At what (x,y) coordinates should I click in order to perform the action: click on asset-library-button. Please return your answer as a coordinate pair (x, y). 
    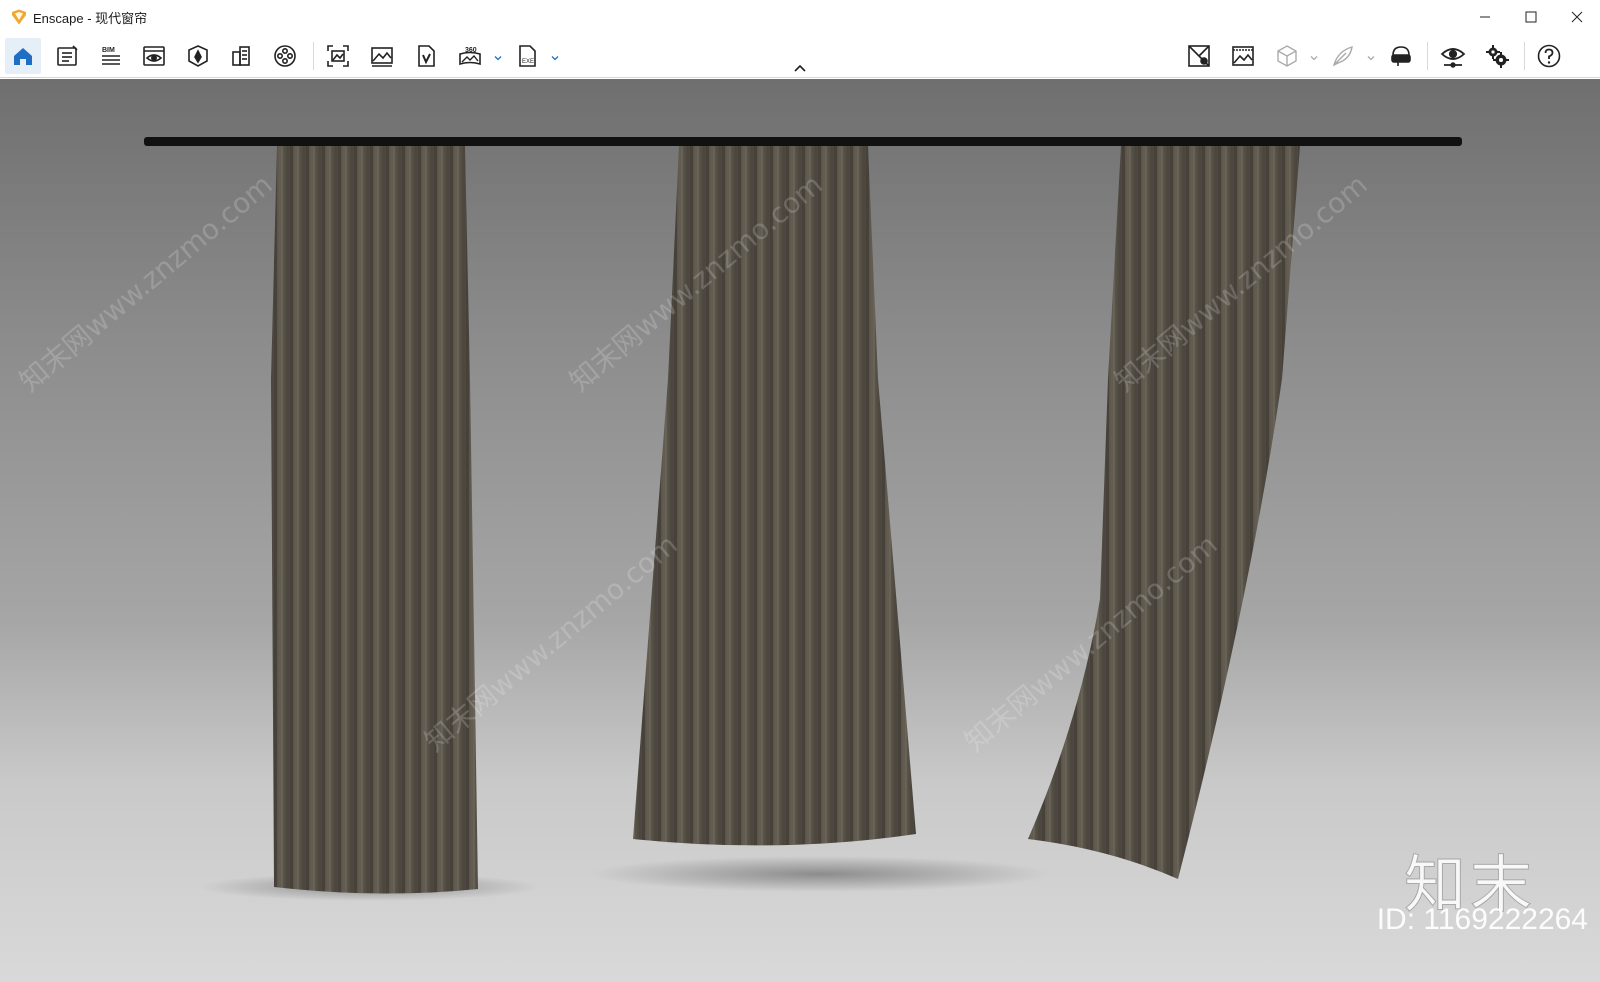
    Looking at the image, I should click on (198, 56).